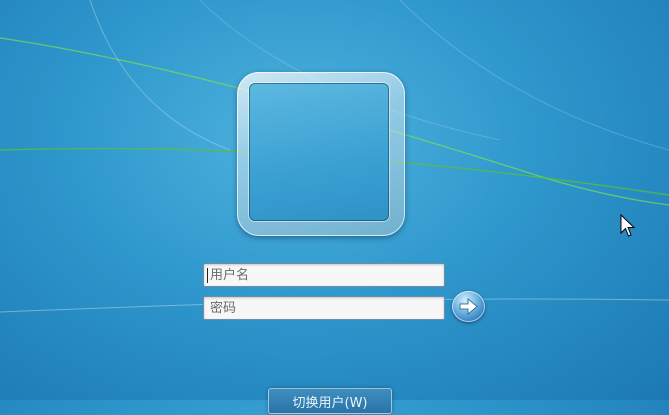 The width and height of the screenshot is (669, 415). Describe the element at coordinates (324, 275) in the screenshot. I see `username-field` at that location.